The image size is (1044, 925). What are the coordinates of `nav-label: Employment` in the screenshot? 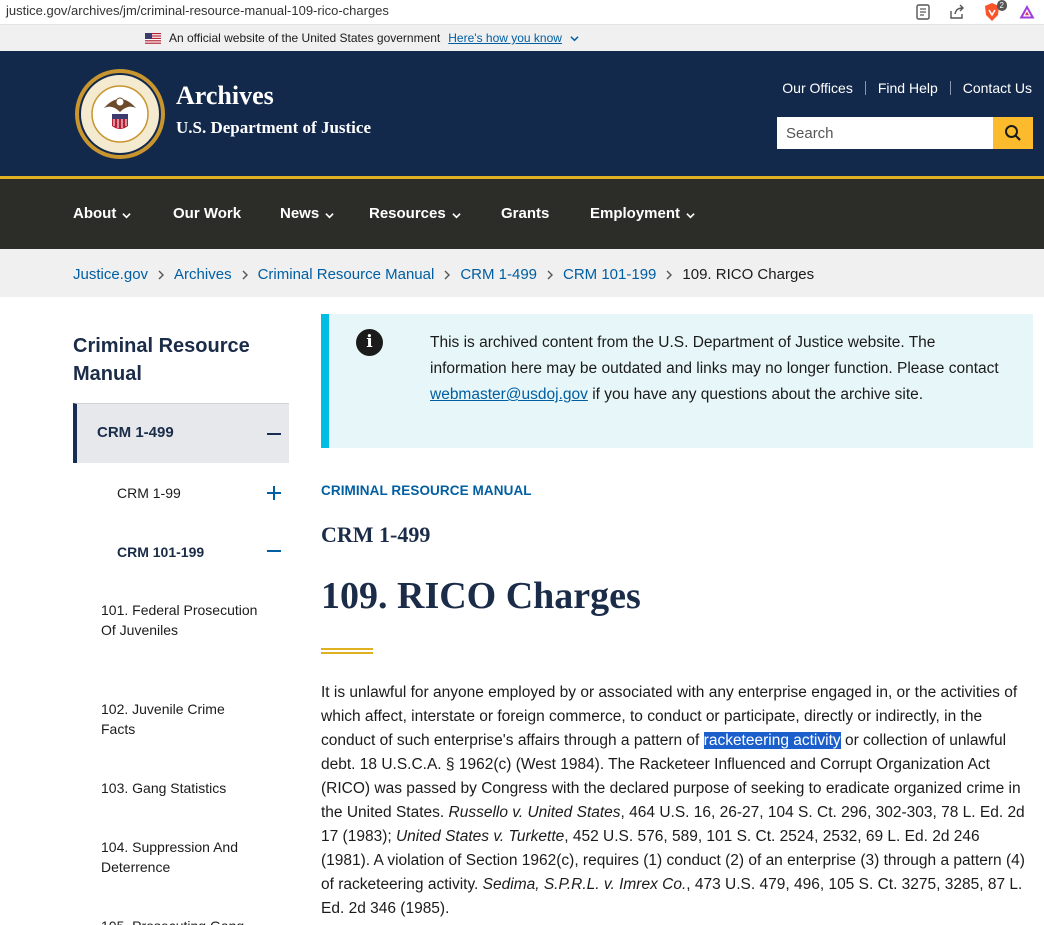 It's located at (635, 213).